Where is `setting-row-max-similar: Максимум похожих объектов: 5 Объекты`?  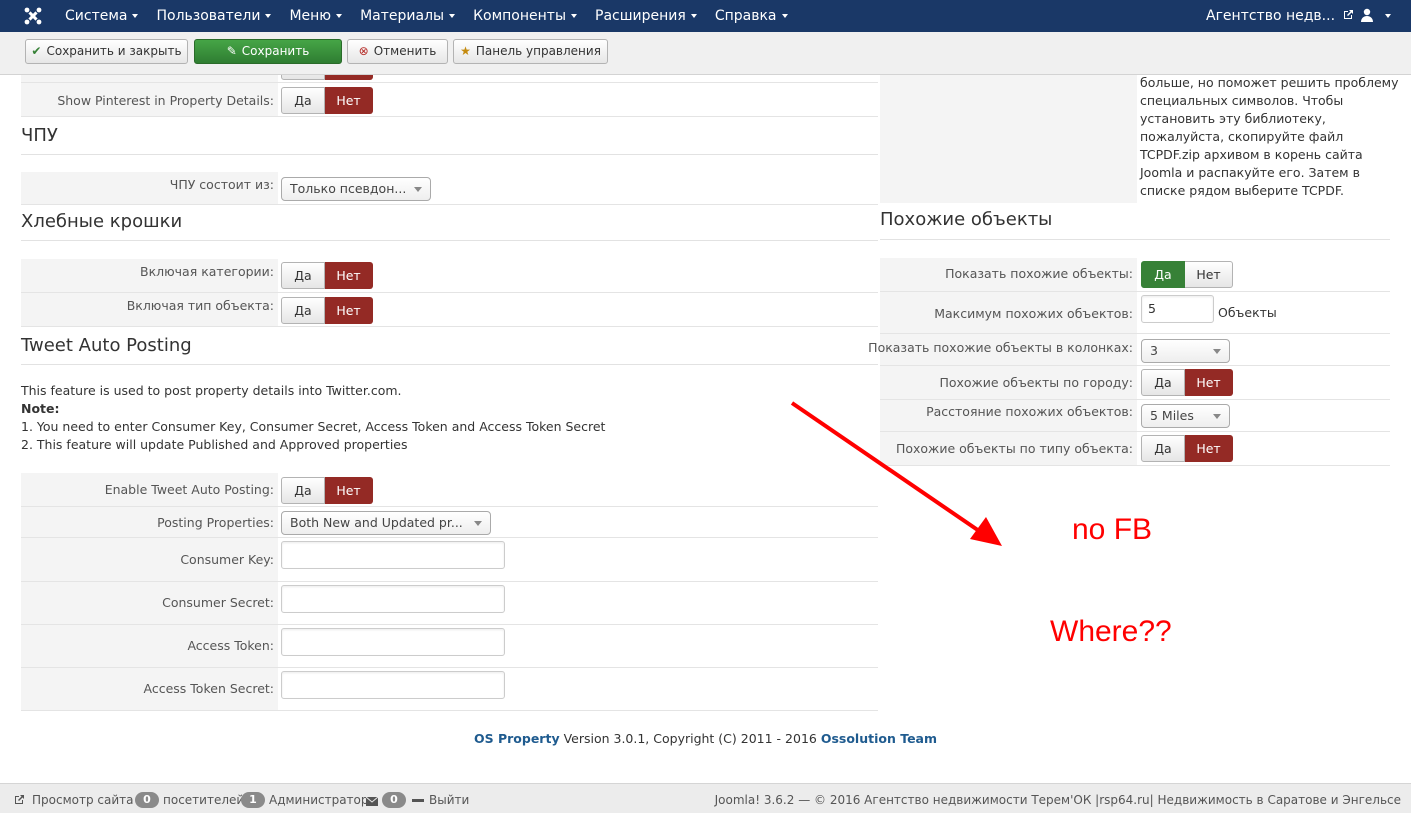 setting-row-max-similar: Максимум похожих объектов: 5 Объекты is located at coordinates (1135, 313).